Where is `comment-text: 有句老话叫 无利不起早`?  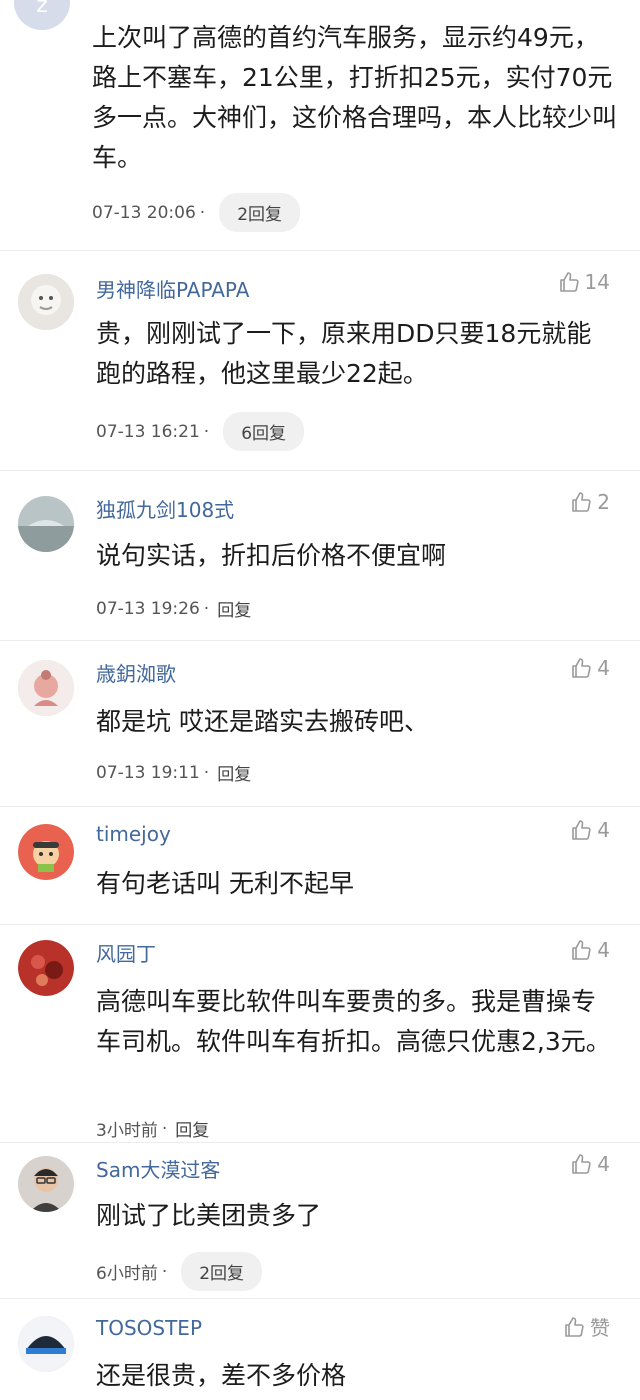
comment-text: 有句老话叫 无利不起早 is located at coordinates (225, 883).